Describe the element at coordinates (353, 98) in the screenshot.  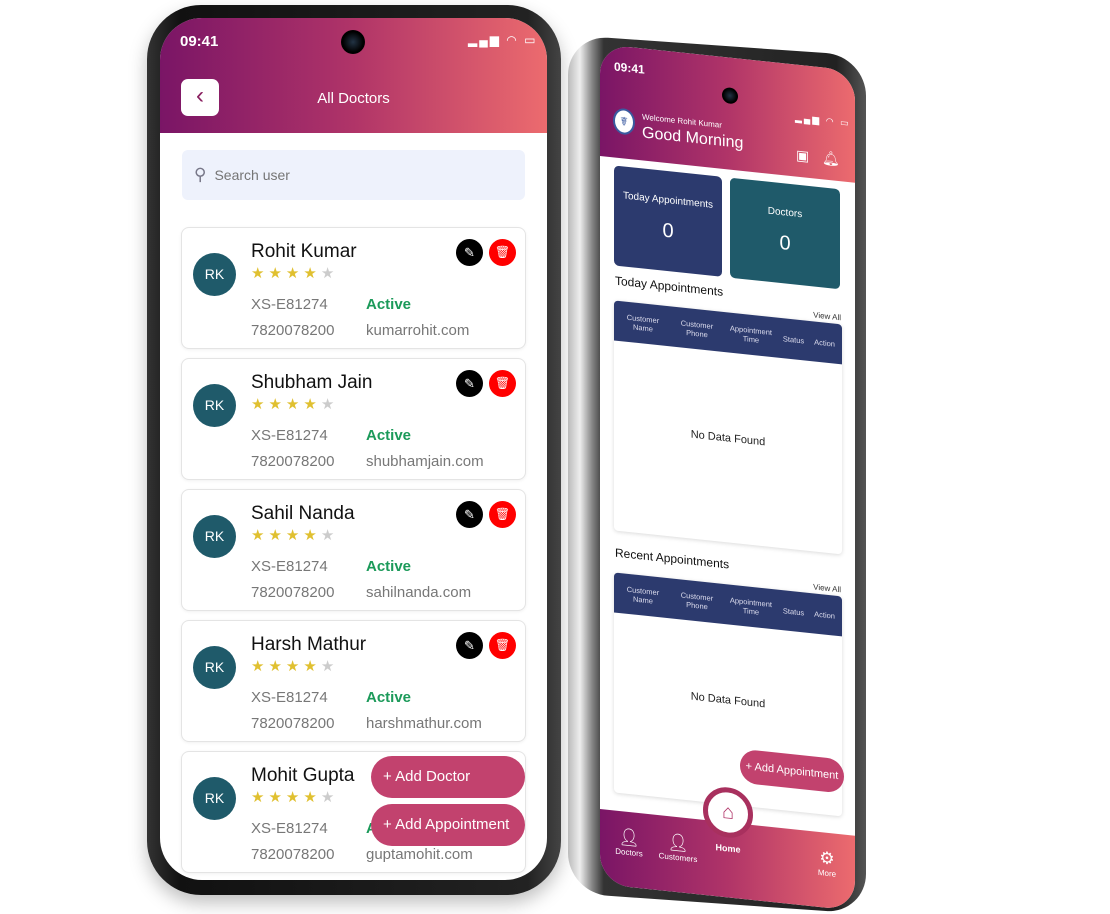
I see `page-title: All Doctors` at that location.